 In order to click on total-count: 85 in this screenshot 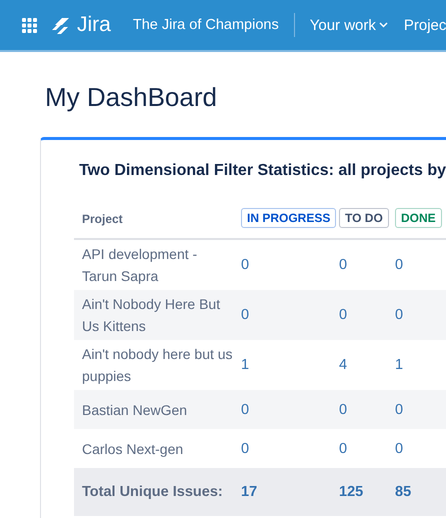, I will do `click(403, 492)`.